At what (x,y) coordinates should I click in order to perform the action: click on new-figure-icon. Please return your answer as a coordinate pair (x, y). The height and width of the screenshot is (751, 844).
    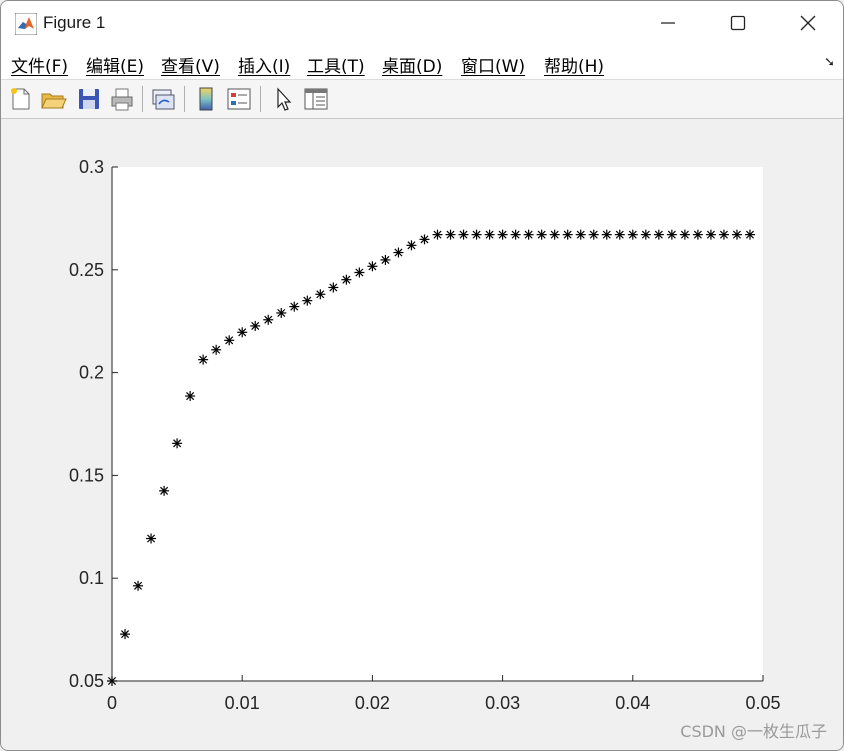
    Looking at the image, I should click on (21, 99).